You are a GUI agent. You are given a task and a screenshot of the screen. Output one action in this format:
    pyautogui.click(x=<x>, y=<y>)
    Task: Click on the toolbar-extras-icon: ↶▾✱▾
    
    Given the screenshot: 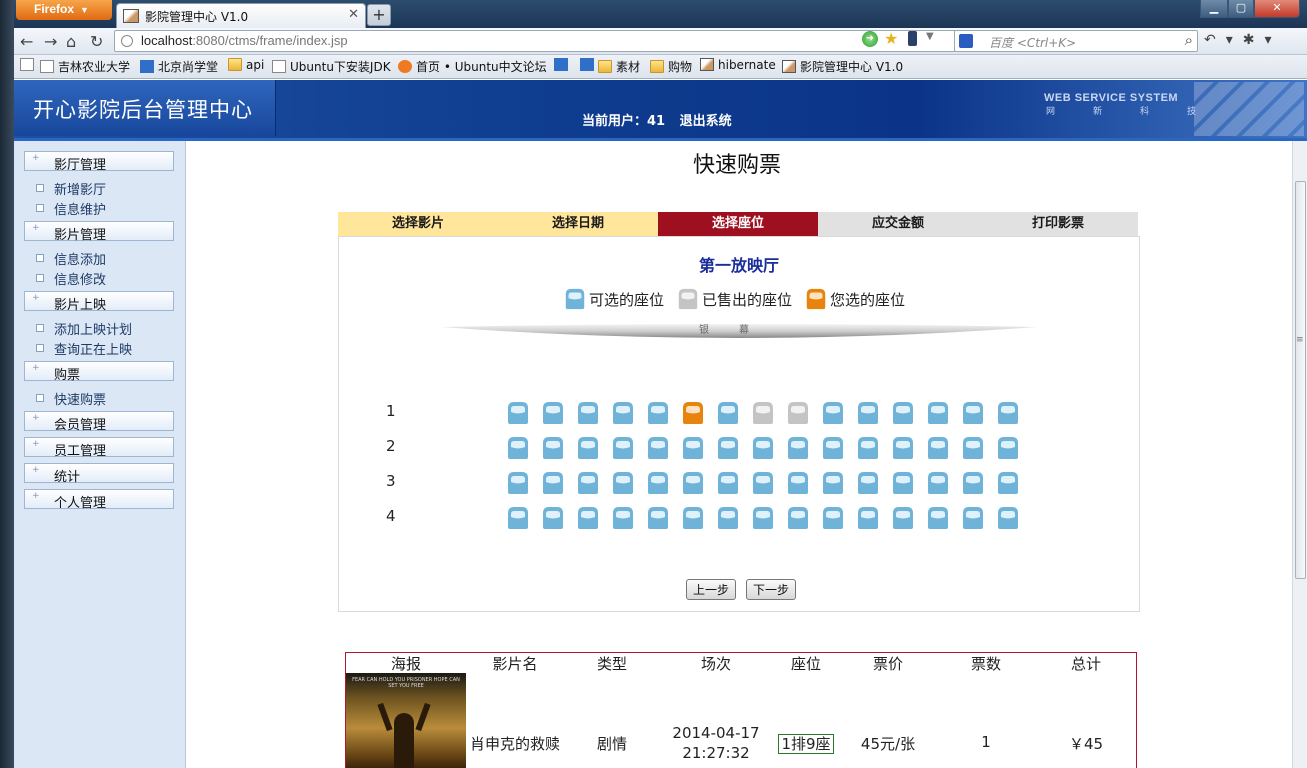 What is the action you would take?
    pyautogui.click(x=1243, y=40)
    